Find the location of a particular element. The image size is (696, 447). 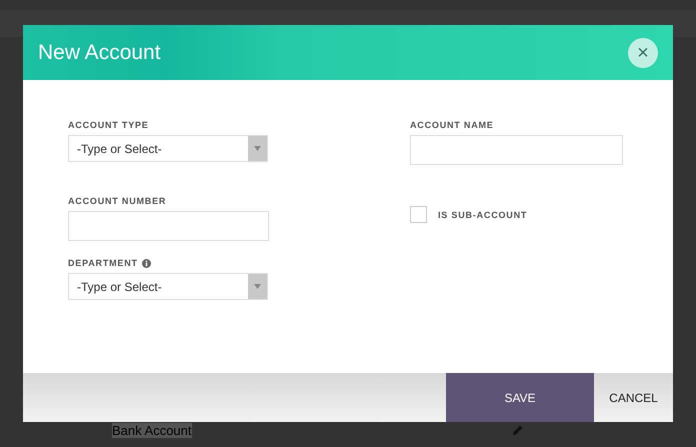

field-label: ACCOUNT TYPE is located at coordinates (108, 125).